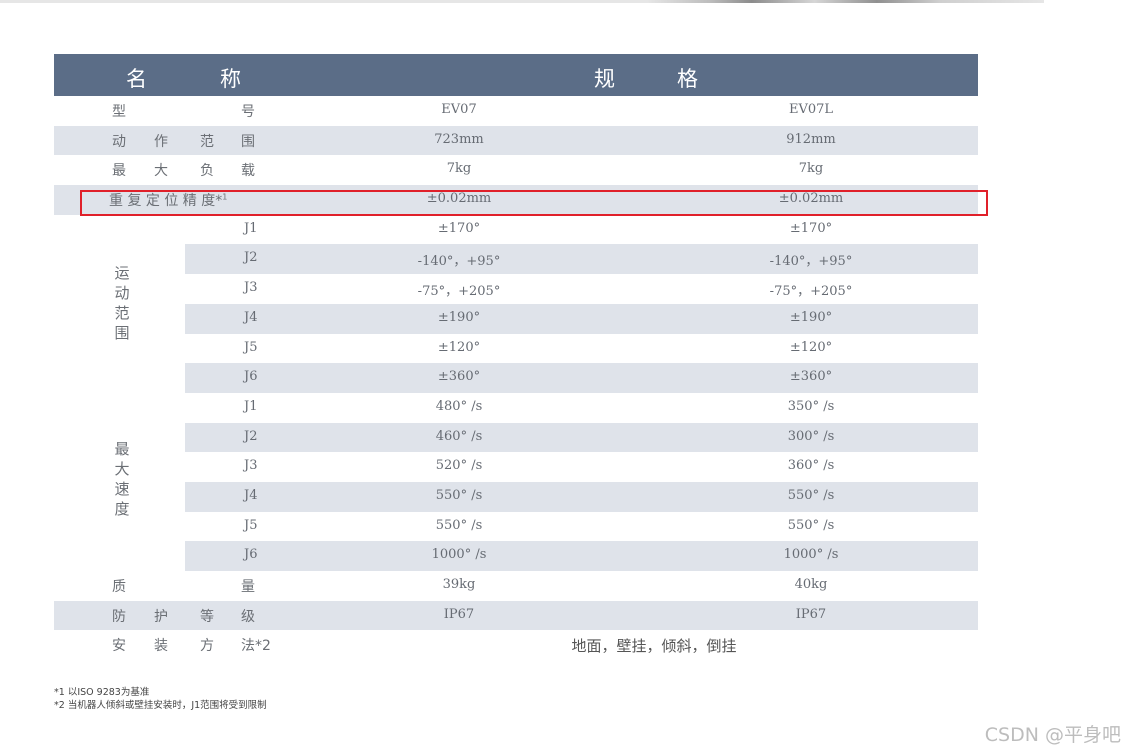  I want to click on value-ev07l: ±120°, so click(811, 347).